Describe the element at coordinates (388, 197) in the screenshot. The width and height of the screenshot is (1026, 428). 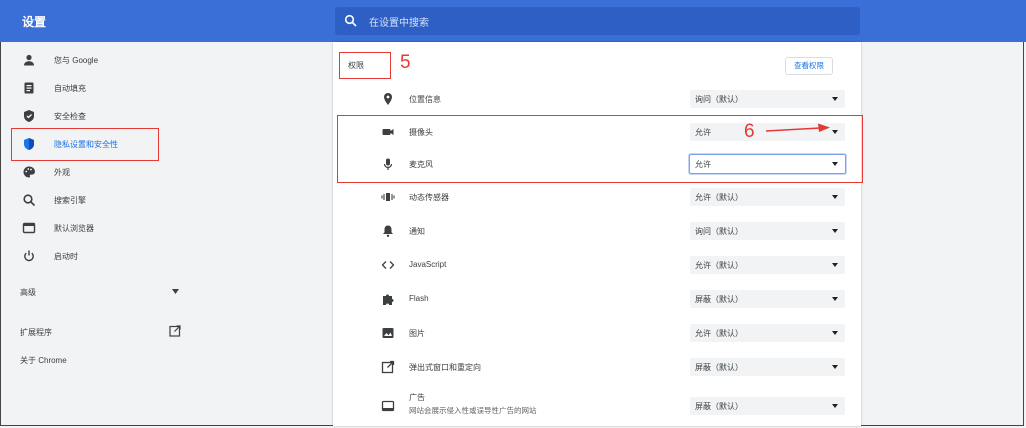
I see `sensor-icon` at that location.